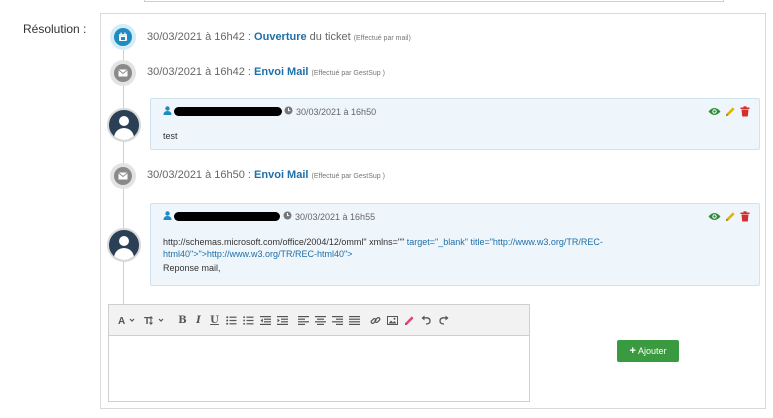 The width and height of the screenshot is (773, 418). I want to click on text-height-icon: T, so click(156, 320).